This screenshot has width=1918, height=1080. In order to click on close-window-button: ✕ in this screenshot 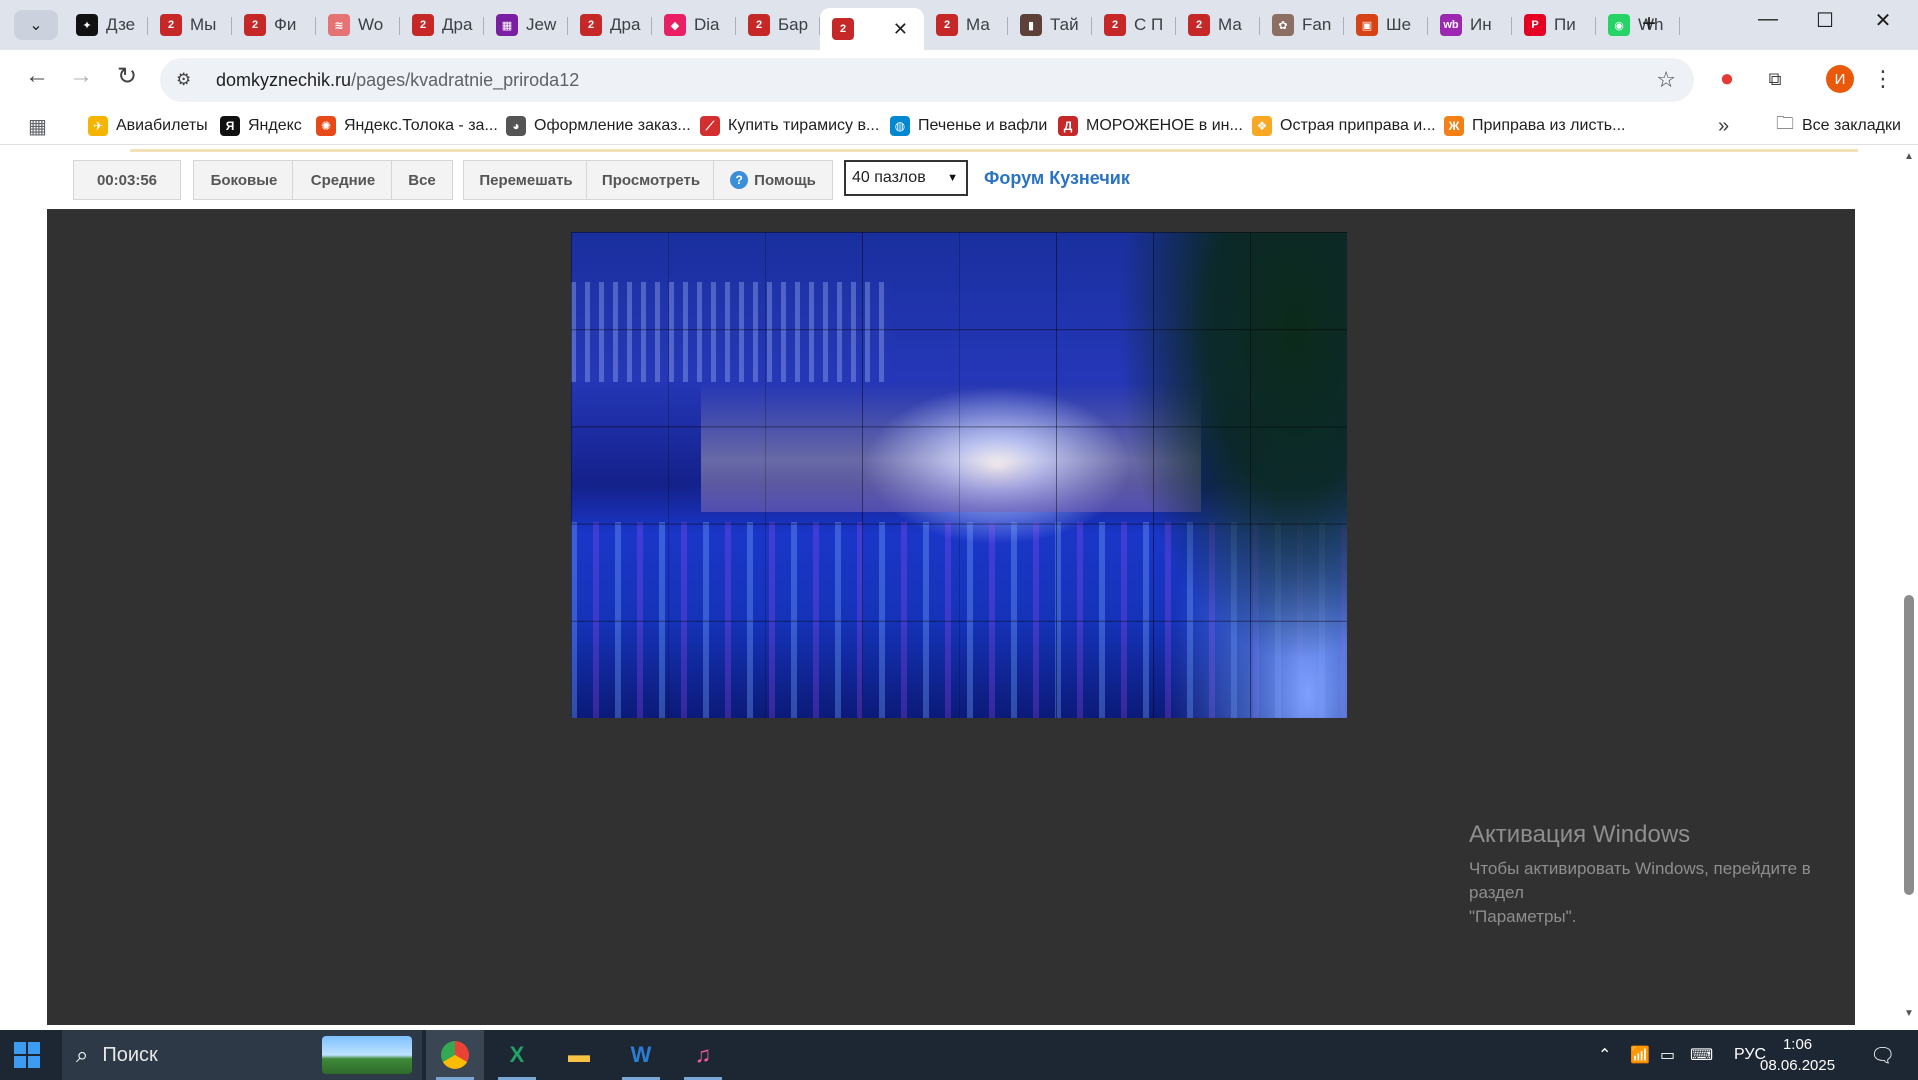, I will do `click(1883, 20)`.